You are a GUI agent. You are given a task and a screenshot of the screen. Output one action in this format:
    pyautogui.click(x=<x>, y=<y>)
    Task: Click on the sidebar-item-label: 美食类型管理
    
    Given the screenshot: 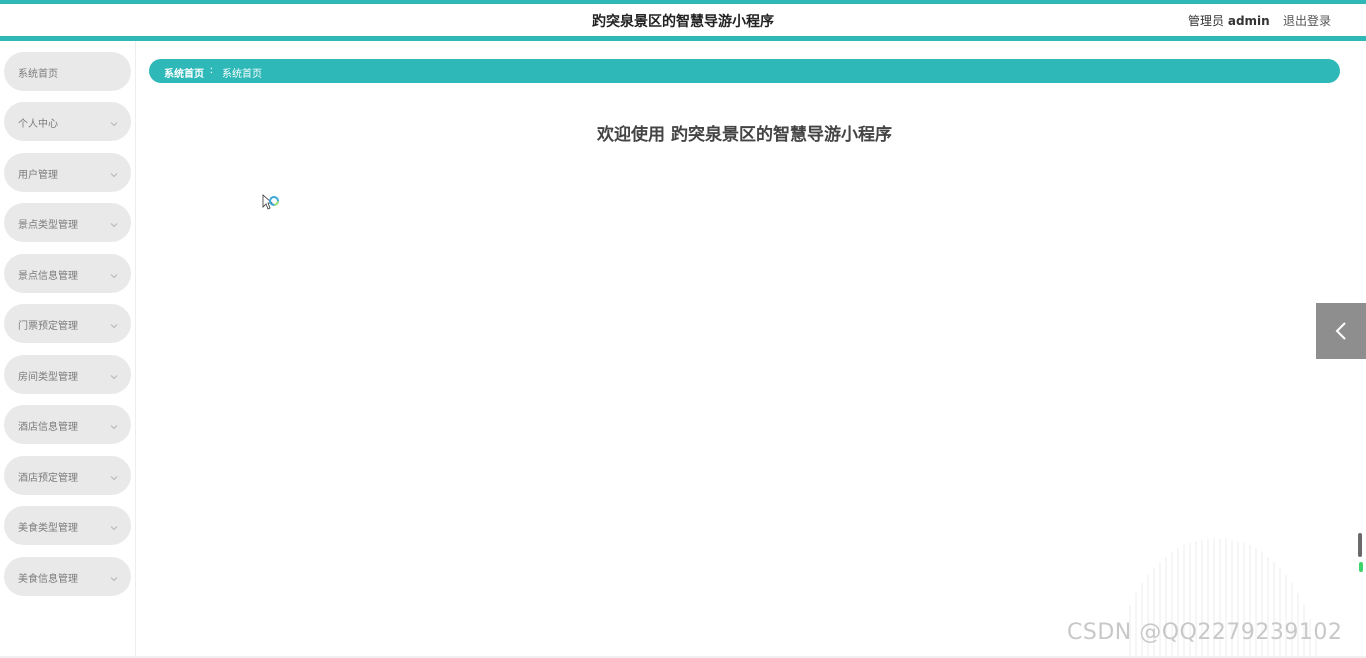 What is the action you would take?
    pyautogui.click(x=48, y=528)
    